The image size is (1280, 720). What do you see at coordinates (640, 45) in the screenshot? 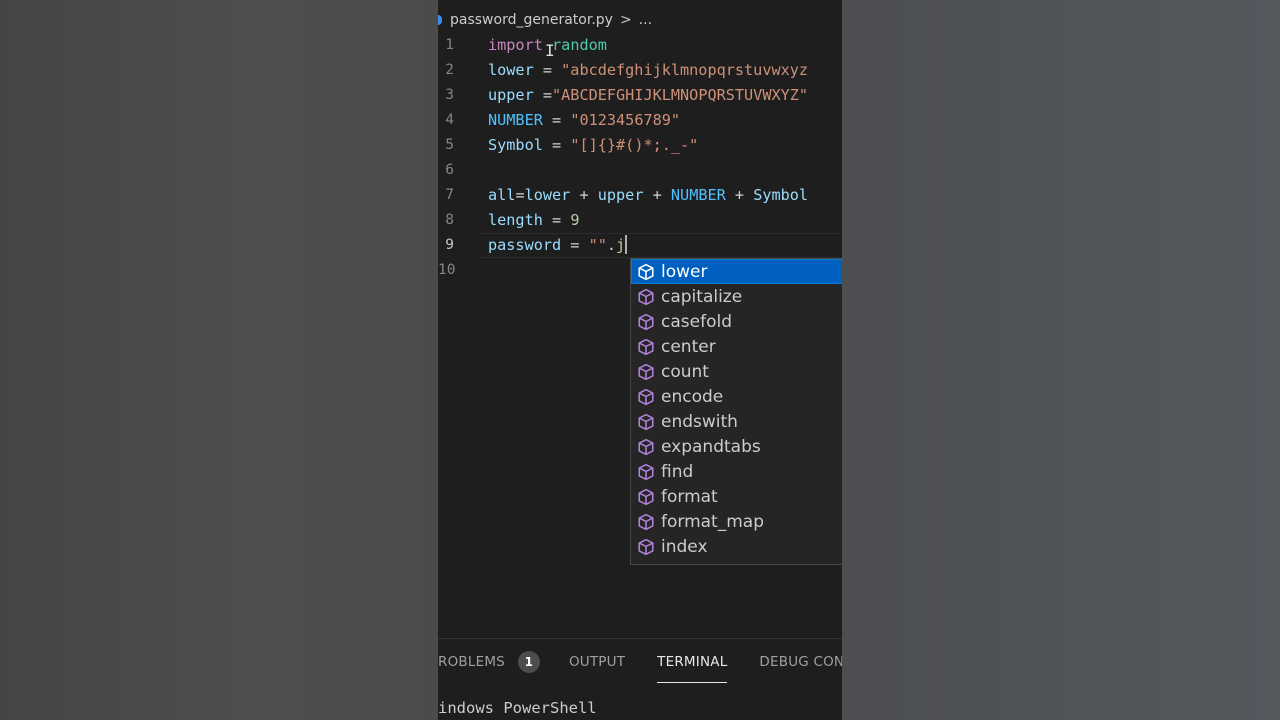
I see `code-line: 1 import random` at bounding box center [640, 45].